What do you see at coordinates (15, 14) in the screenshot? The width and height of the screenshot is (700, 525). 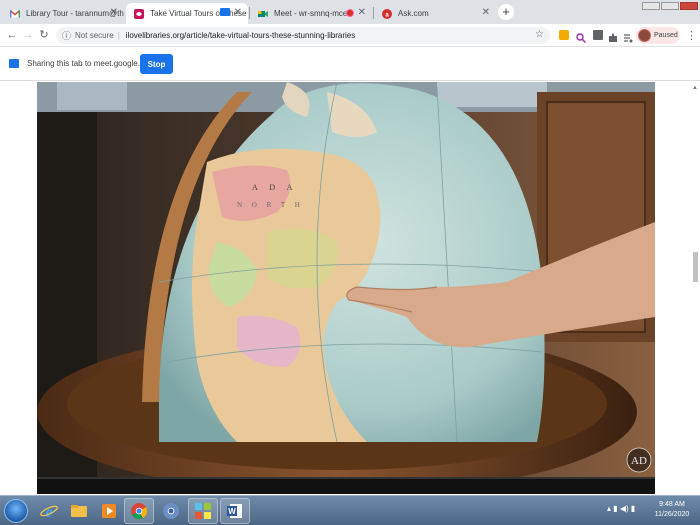 I see `gmail-icon` at bounding box center [15, 14].